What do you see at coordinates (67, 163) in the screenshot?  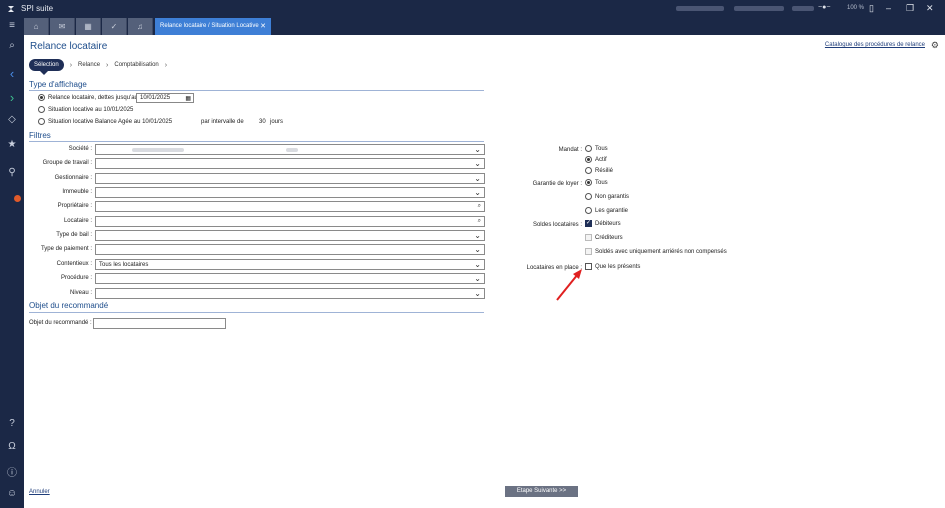 I see `label-groupe-travail: Groupe de travail :` at bounding box center [67, 163].